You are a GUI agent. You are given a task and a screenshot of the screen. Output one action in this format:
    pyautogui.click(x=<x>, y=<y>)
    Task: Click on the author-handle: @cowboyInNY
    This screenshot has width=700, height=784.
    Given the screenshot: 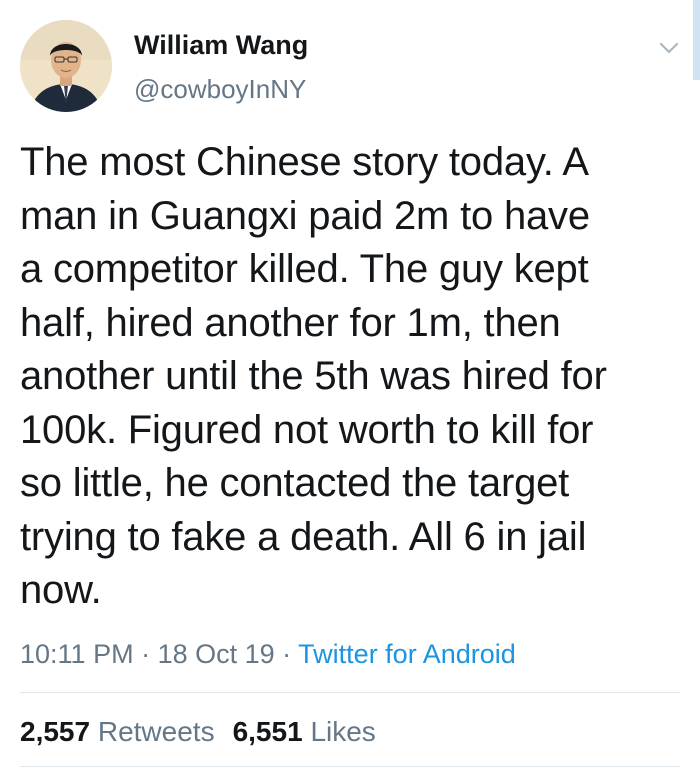 What is the action you would take?
    pyautogui.click(x=221, y=89)
    